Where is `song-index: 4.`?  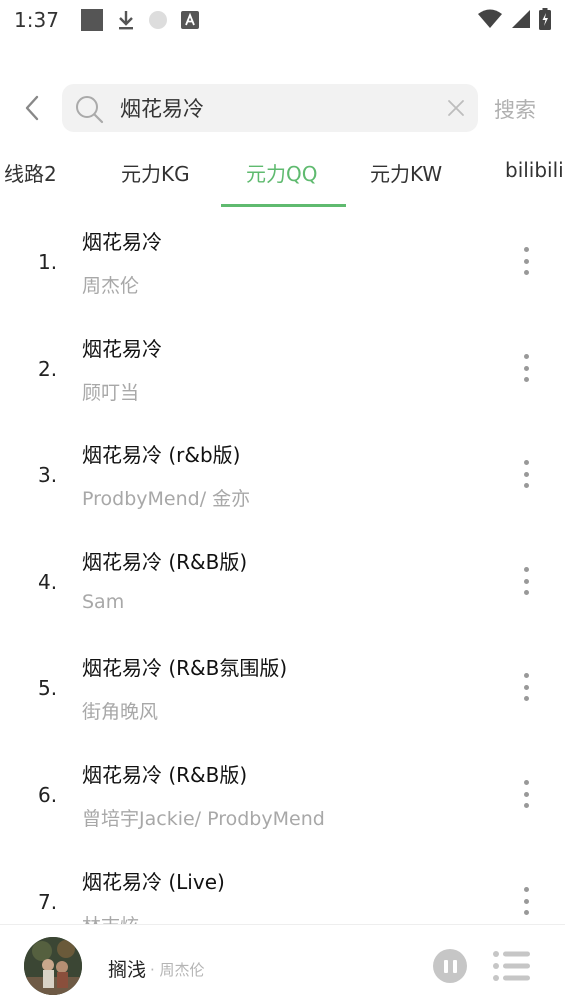
song-index: 4. is located at coordinates (48, 582).